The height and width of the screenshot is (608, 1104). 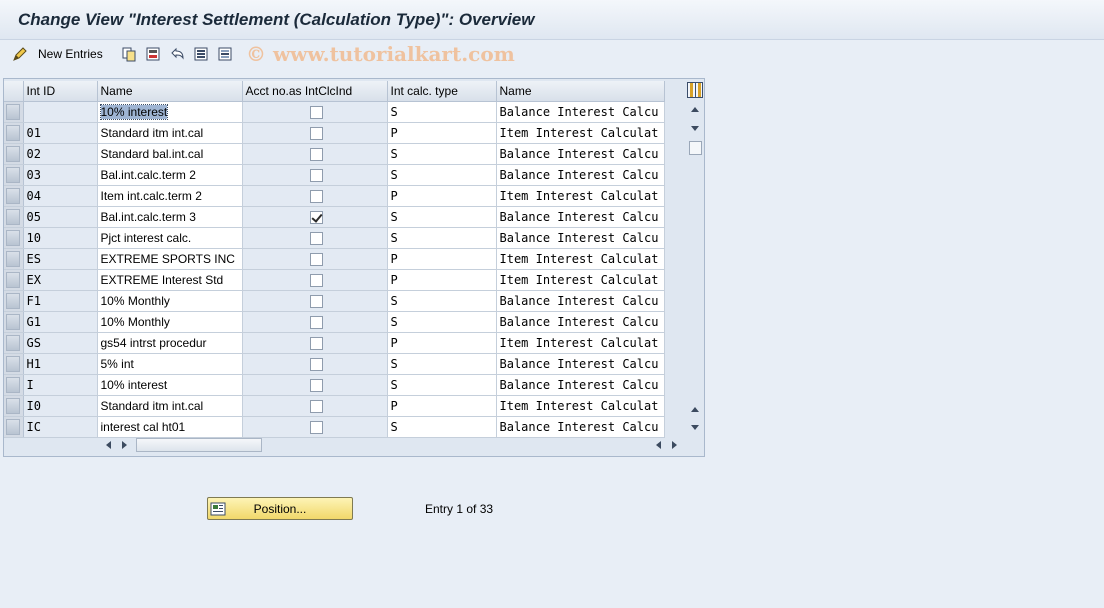 What do you see at coordinates (60, 133) in the screenshot?
I see `int-id-cell: 01` at bounding box center [60, 133].